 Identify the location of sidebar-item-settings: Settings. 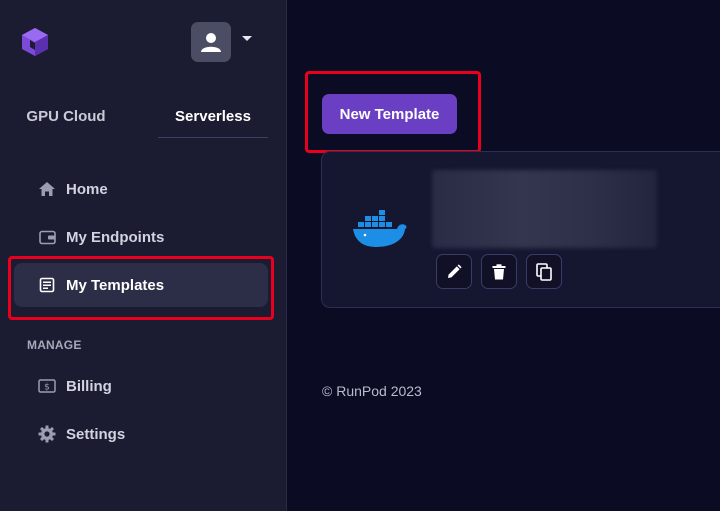
(141, 434).